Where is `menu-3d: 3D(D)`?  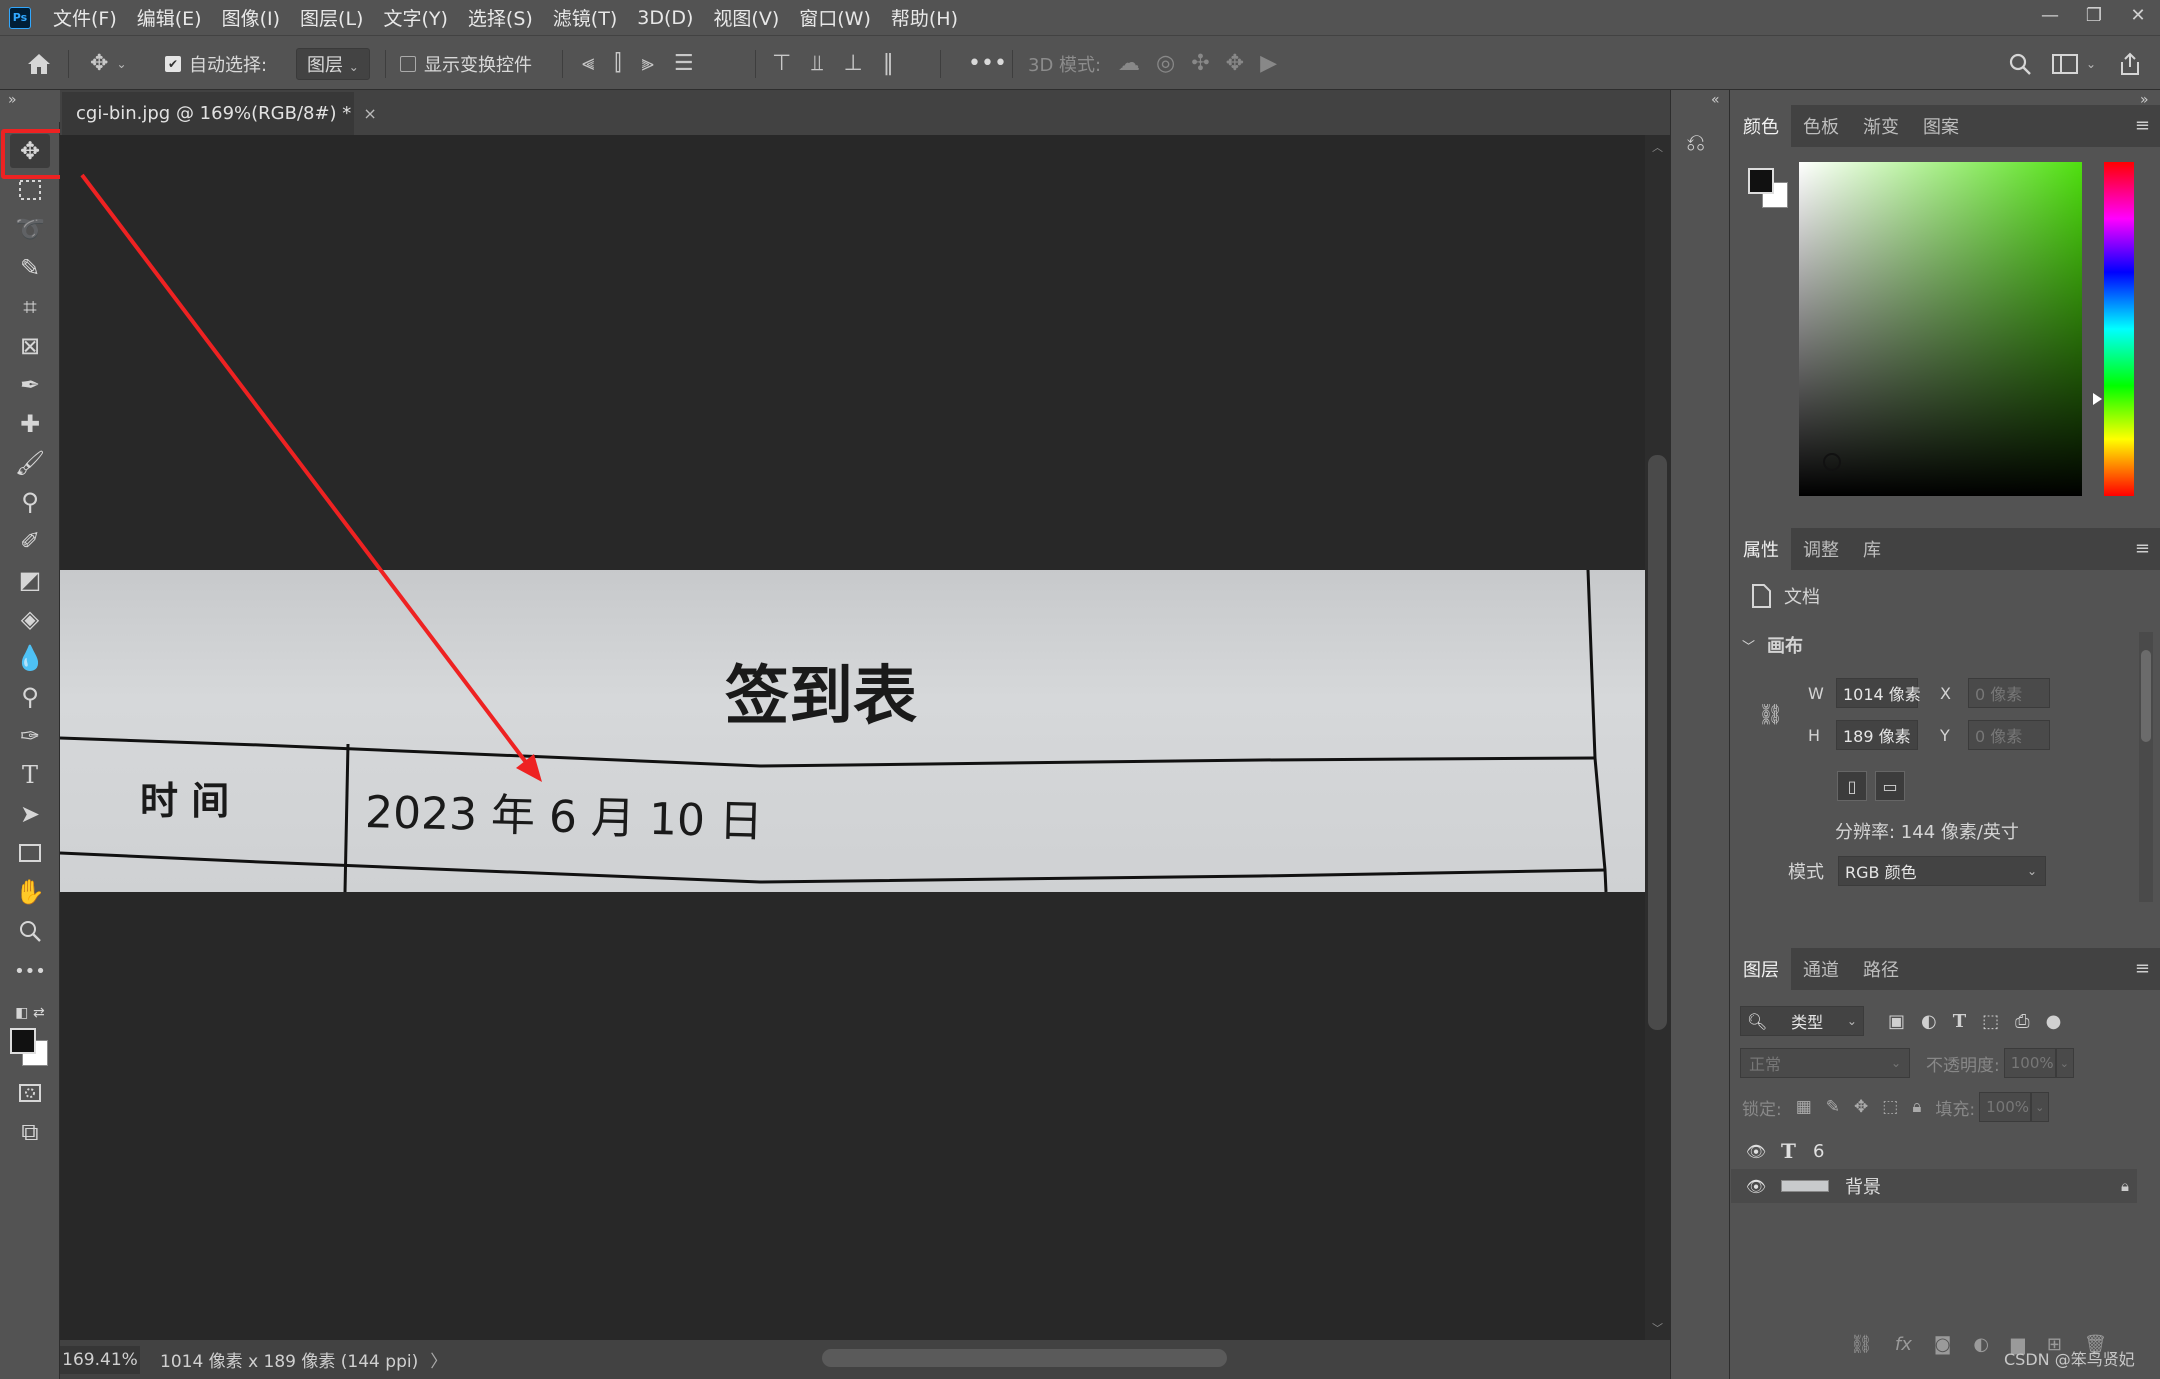
menu-3d: 3D(D) is located at coordinates (665, 18).